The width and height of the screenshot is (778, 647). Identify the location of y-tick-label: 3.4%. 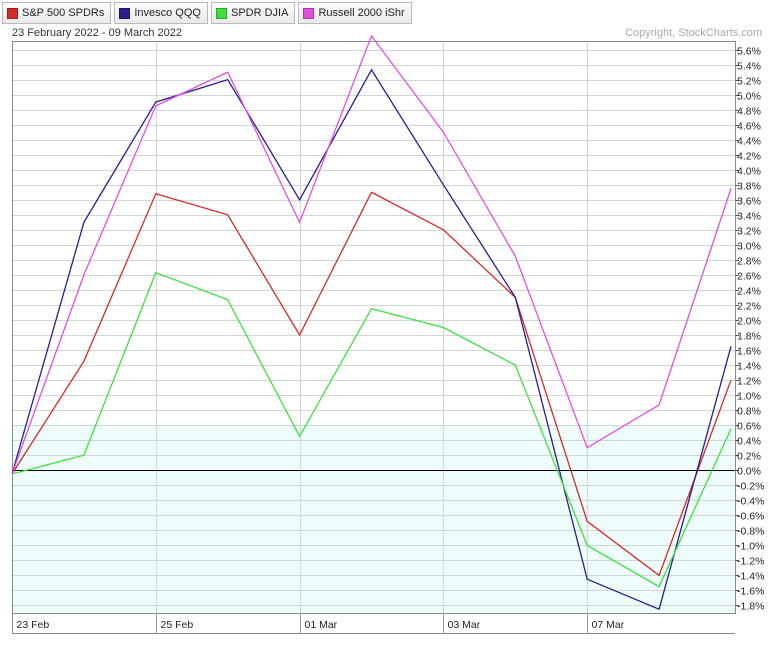
(749, 217).